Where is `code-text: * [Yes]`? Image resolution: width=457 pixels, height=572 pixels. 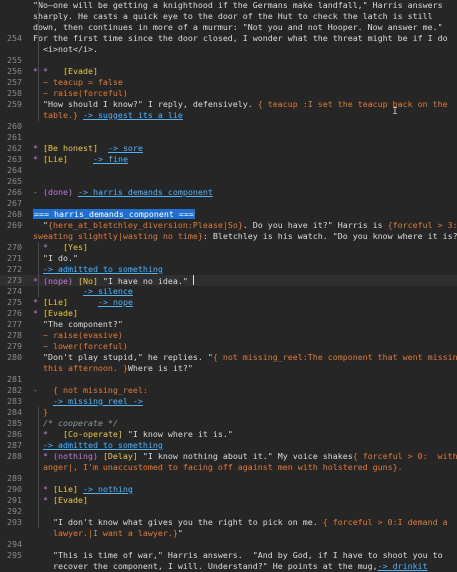 code-text: * [Yes] is located at coordinates (60, 247).